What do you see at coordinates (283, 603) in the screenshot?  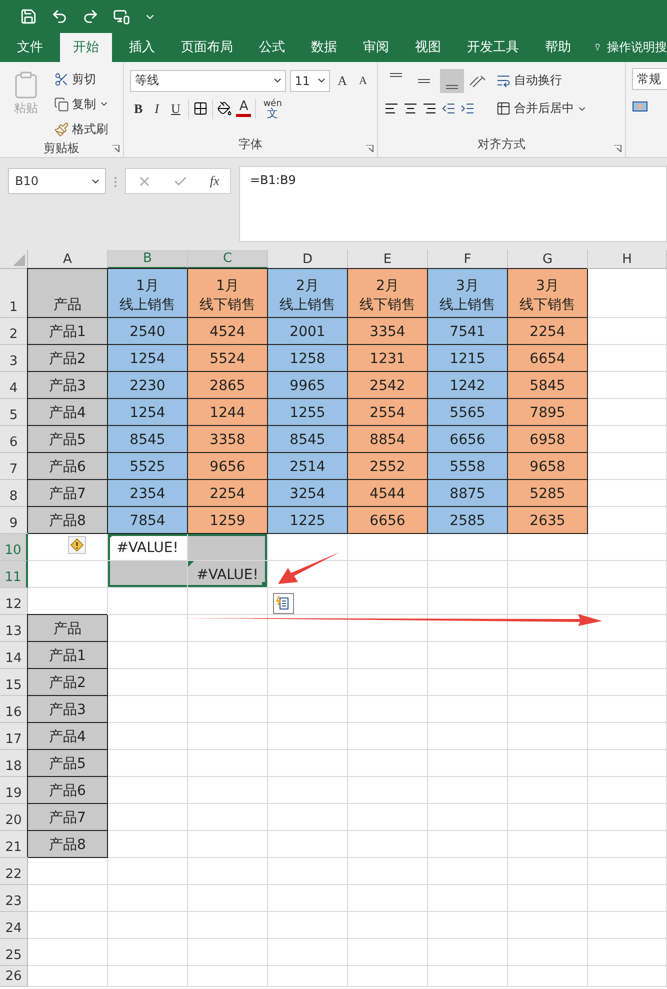 I see `quick-analysis-icon` at bounding box center [283, 603].